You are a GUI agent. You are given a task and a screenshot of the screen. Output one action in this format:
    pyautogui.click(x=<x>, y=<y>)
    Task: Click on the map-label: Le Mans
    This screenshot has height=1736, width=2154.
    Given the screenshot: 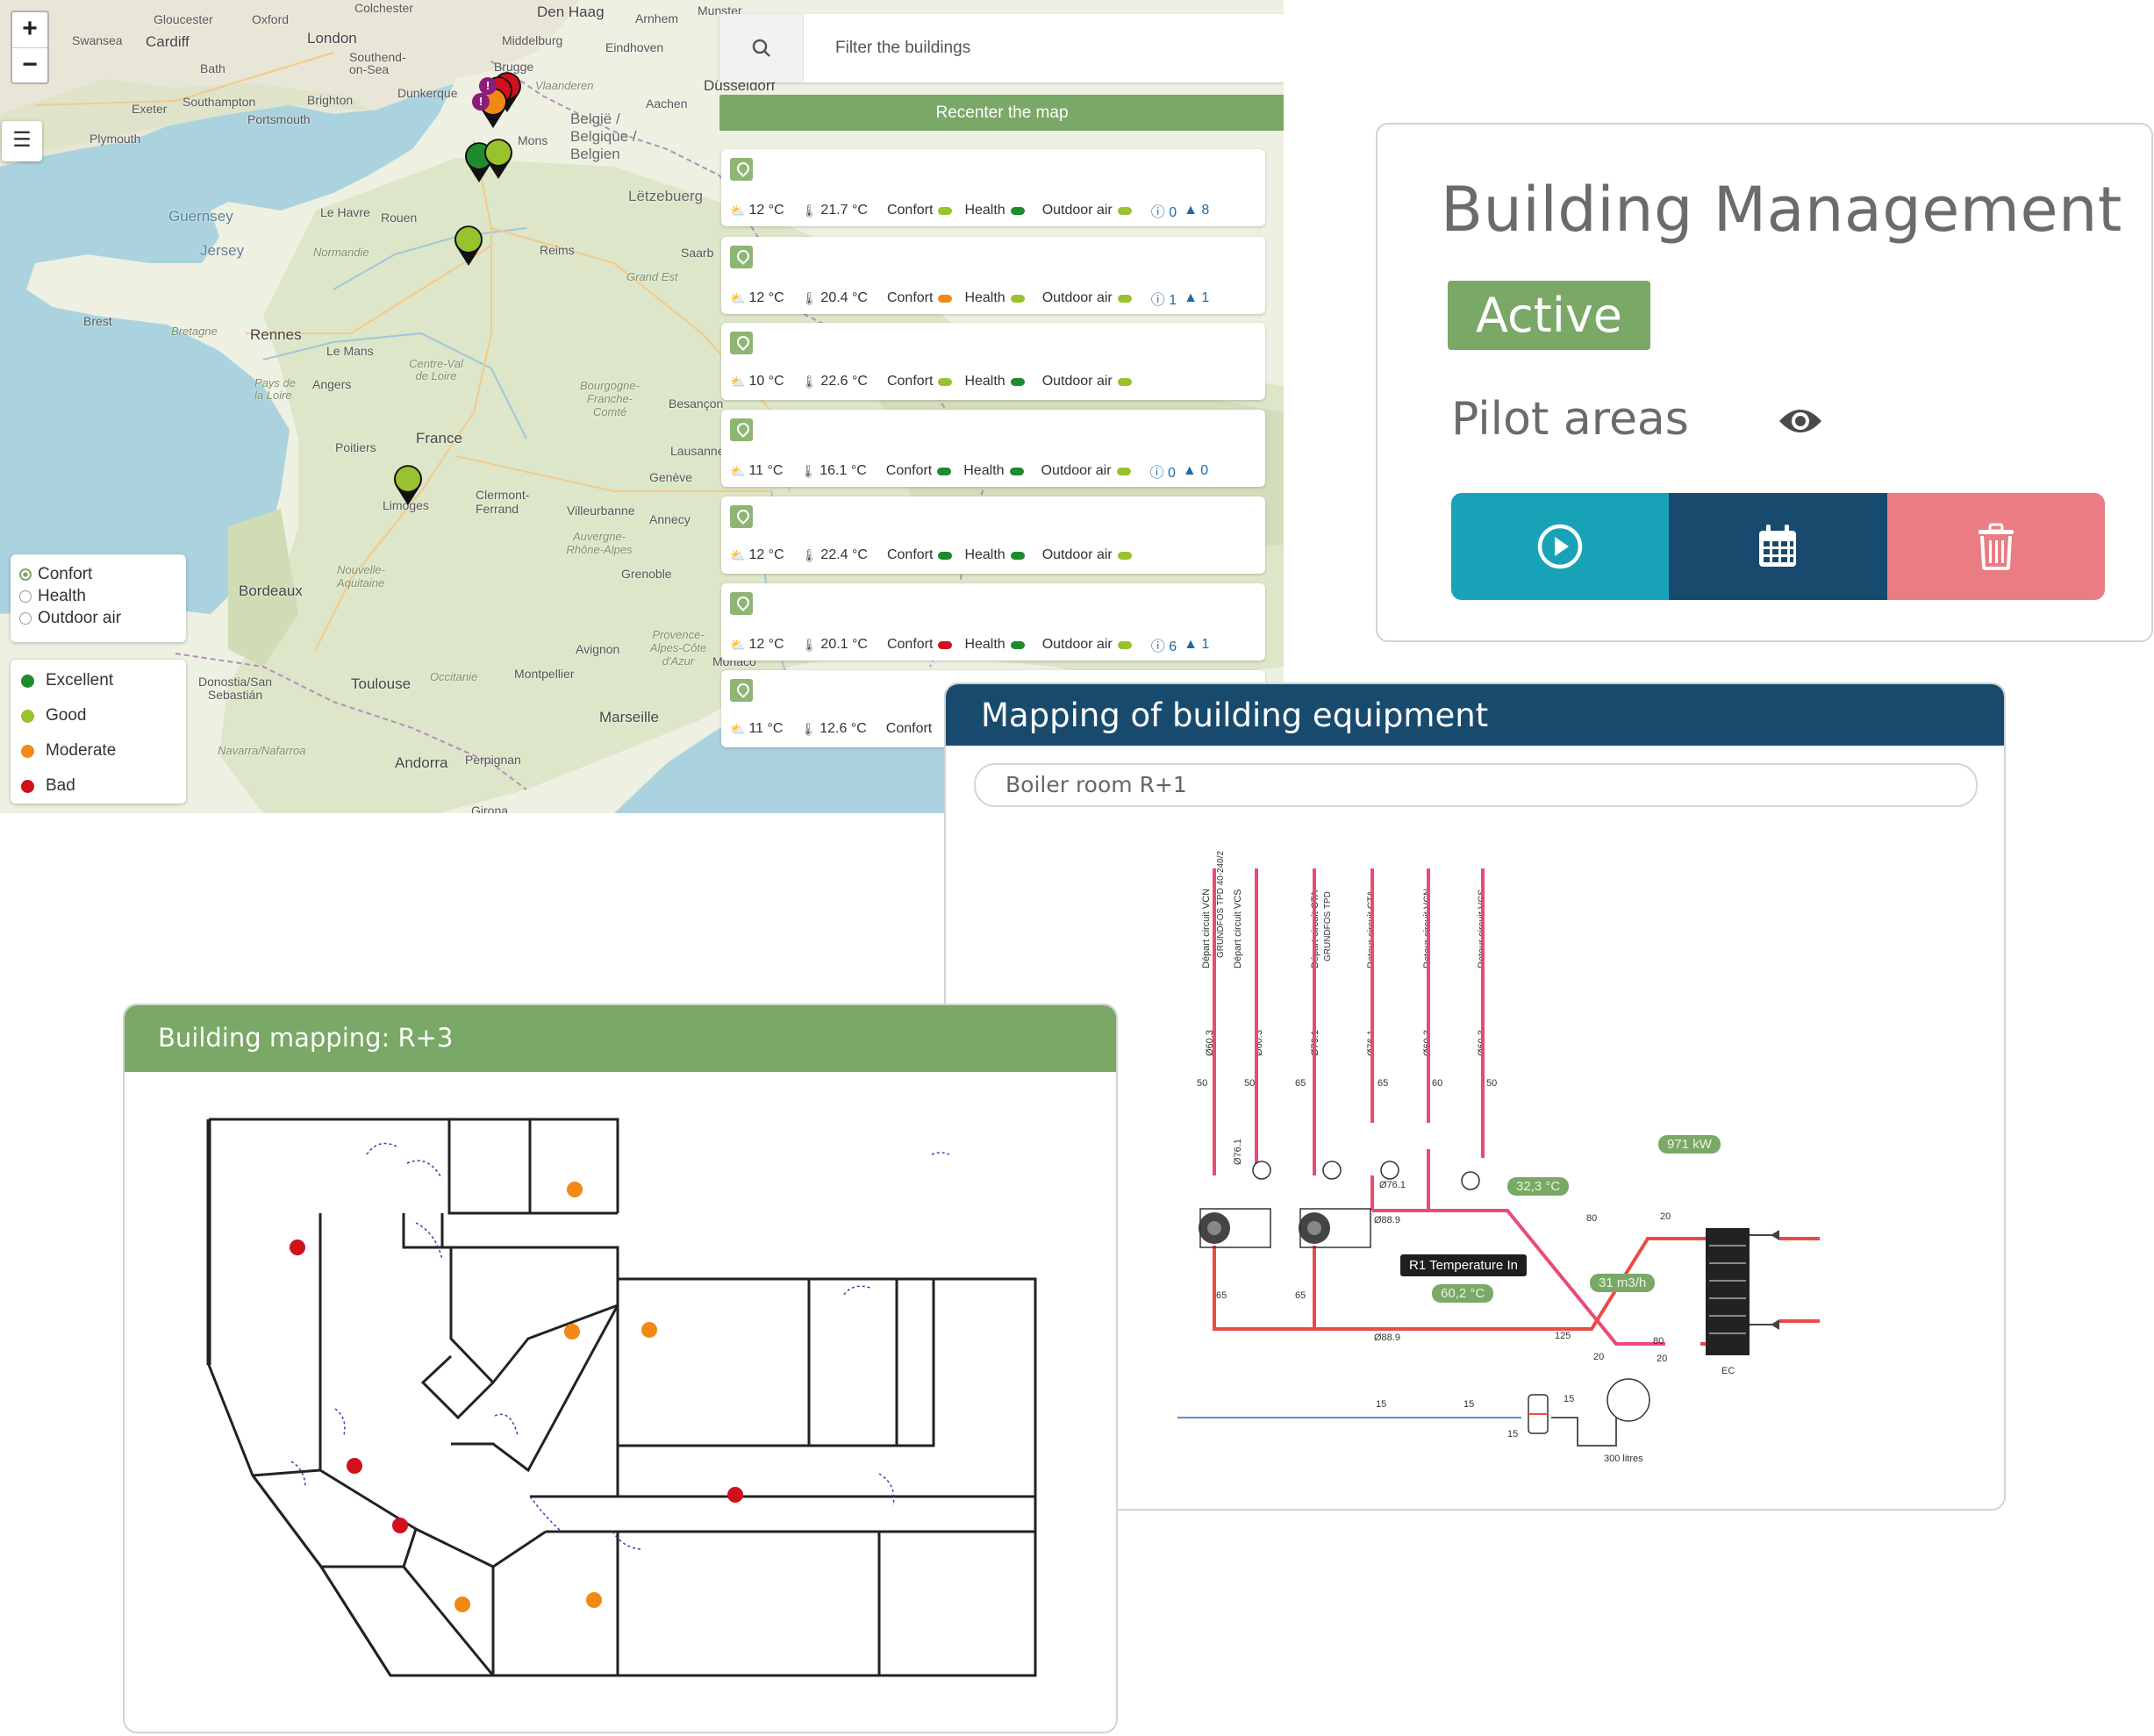 What is the action you would take?
    pyautogui.click(x=350, y=351)
    